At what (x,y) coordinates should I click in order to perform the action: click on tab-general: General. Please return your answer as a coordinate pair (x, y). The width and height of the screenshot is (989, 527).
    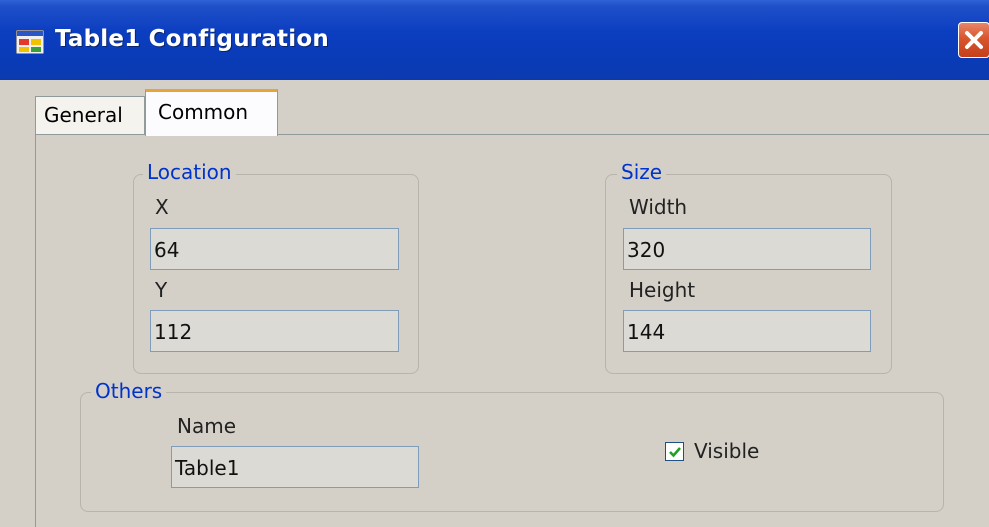
    Looking at the image, I should click on (90, 116).